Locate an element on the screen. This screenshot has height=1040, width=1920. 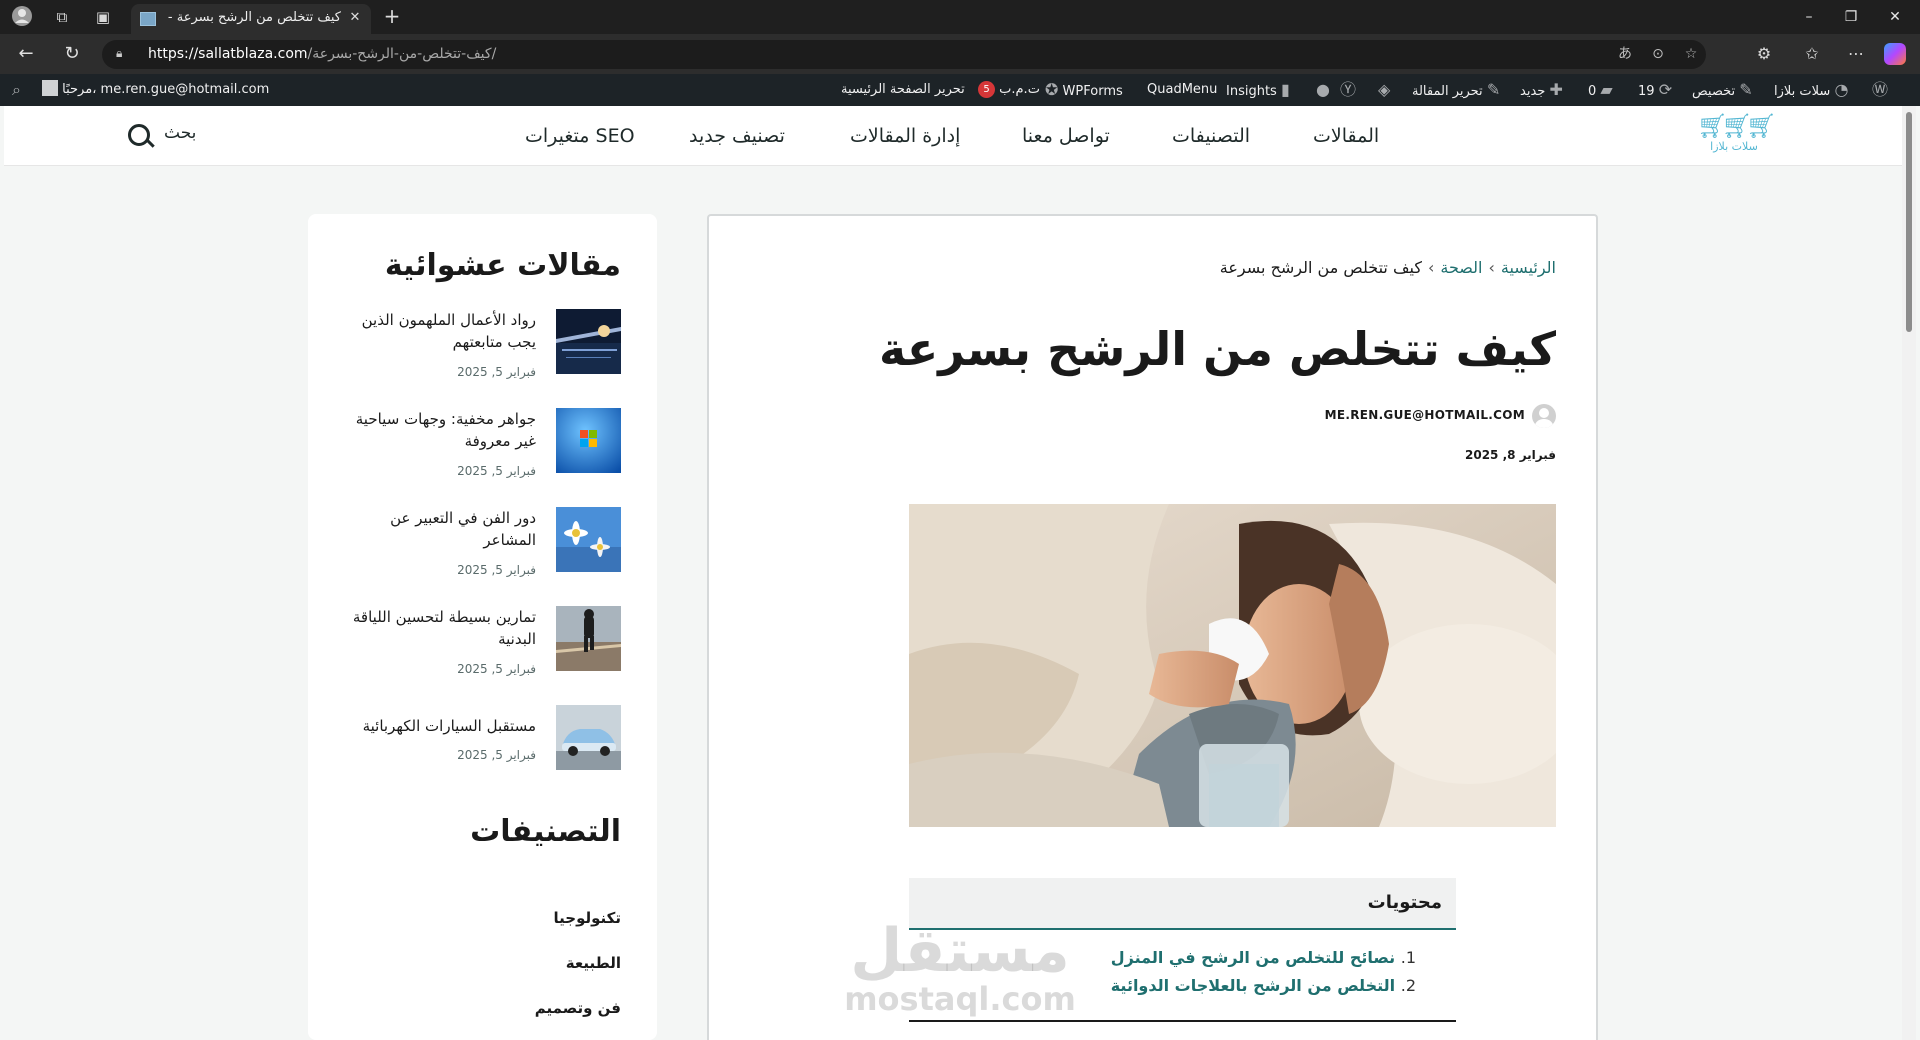
breadcrumb-home: الرئيسية is located at coordinates (1528, 267).